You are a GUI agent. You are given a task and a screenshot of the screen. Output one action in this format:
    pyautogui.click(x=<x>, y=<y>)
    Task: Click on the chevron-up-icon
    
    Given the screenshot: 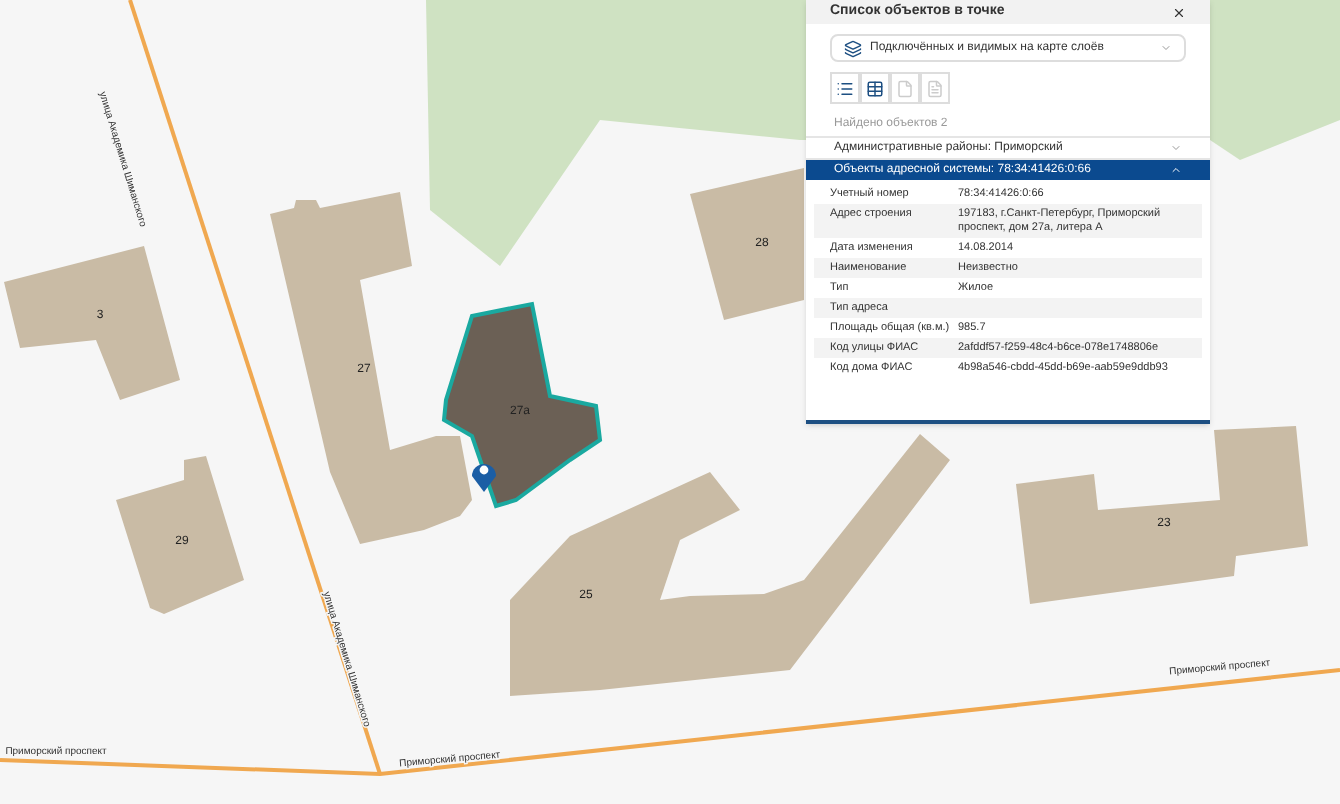 What is the action you would take?
    pyautogui.click(x=1176, y=170)
    